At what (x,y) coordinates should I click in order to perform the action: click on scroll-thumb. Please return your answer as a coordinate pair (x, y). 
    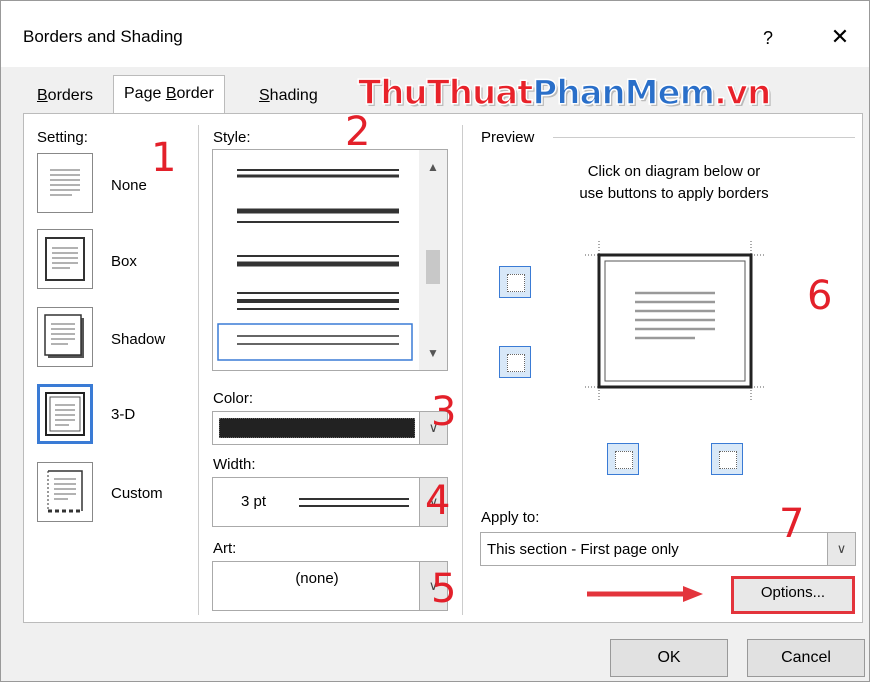
    Looking at the image, I should click on (433, 267).